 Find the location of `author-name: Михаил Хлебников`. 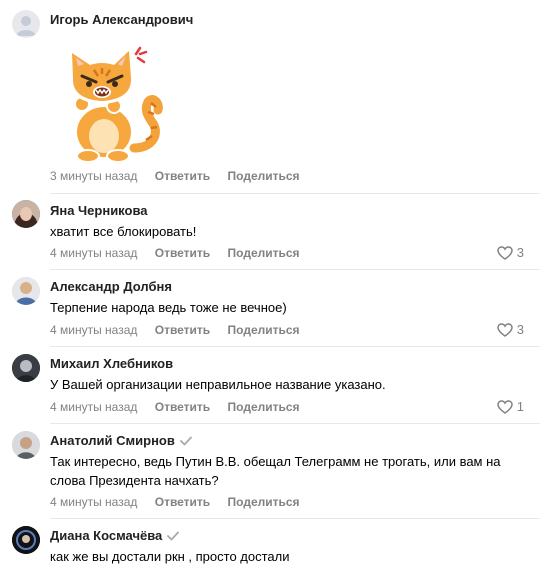

author-name: Михаил Хлебников is located at coordinates (111, 363).